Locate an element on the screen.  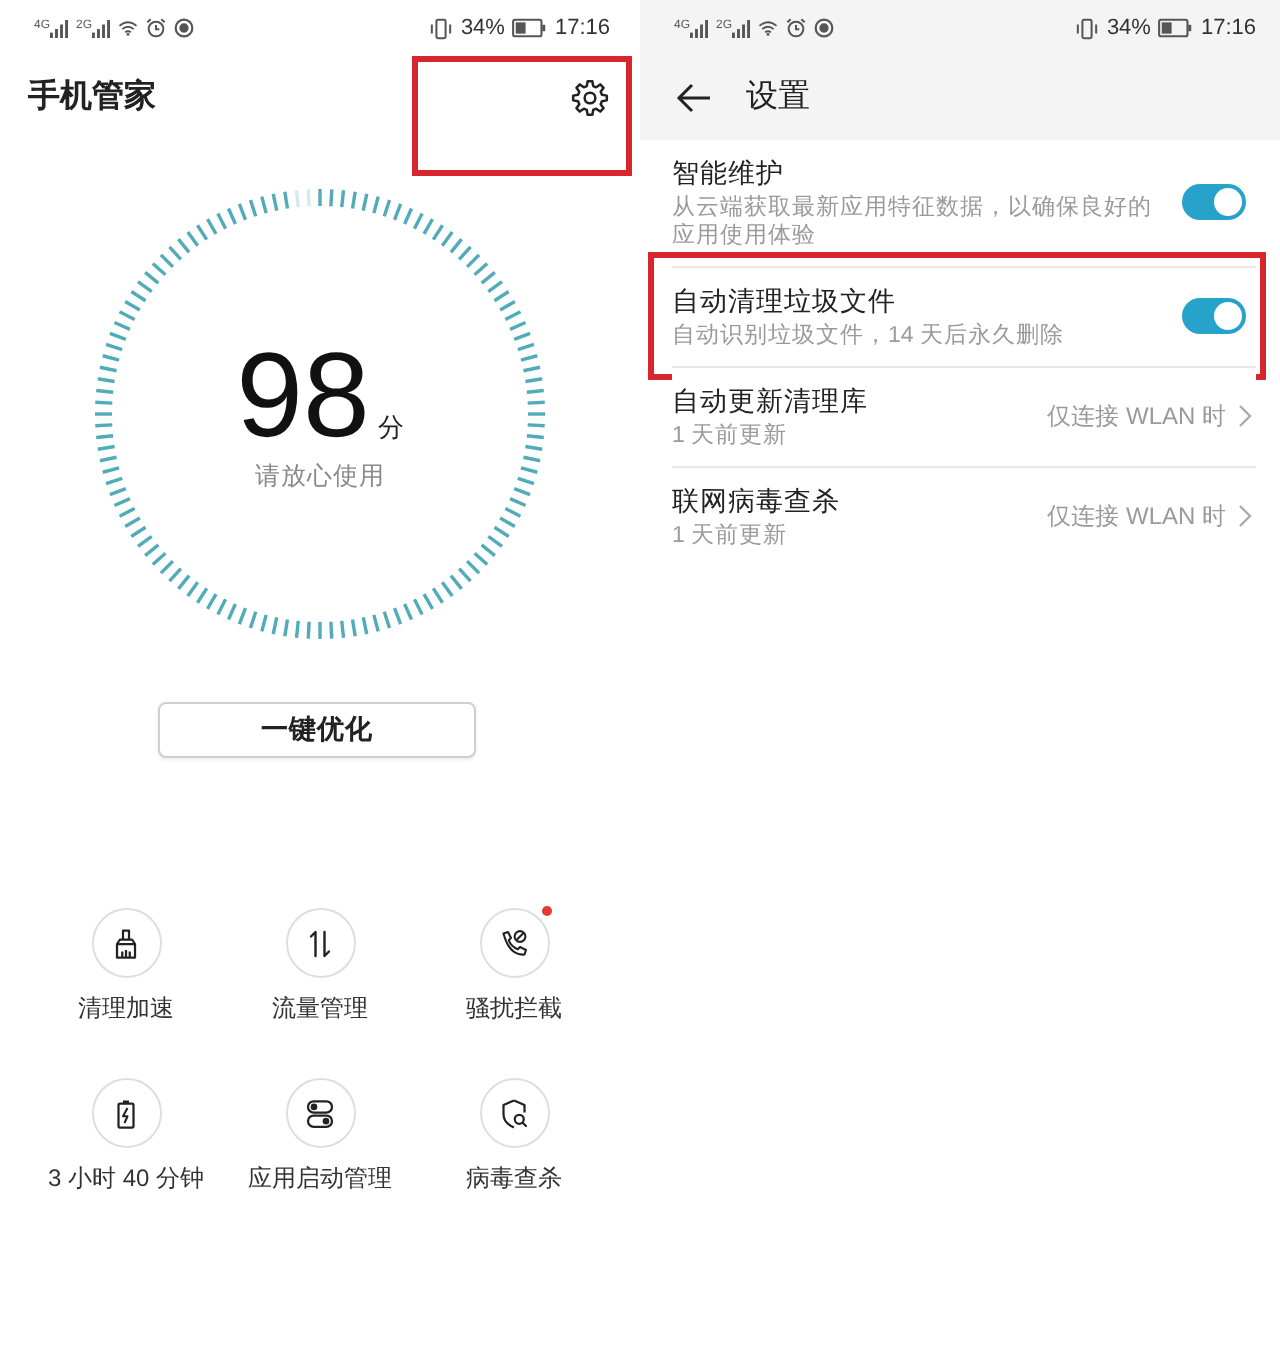
app-title: 手机管家 is located at coordinates (92, 97).